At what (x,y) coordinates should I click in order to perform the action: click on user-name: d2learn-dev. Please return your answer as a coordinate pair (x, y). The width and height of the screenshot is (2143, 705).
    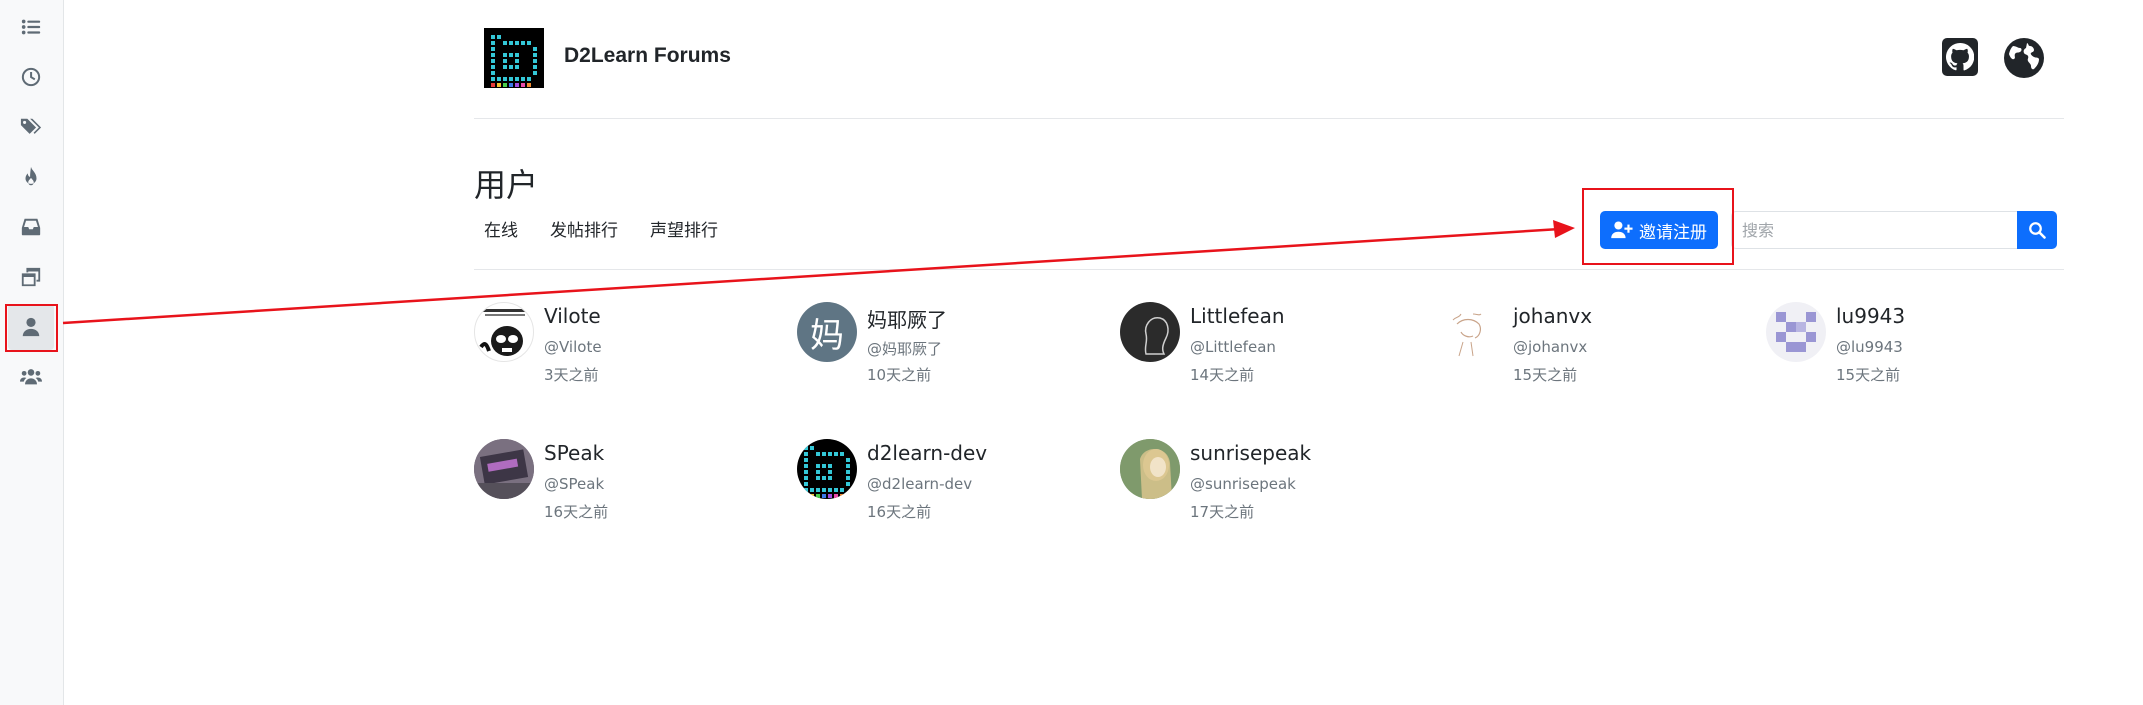
    Looking at the image, I should click on (927, 453).